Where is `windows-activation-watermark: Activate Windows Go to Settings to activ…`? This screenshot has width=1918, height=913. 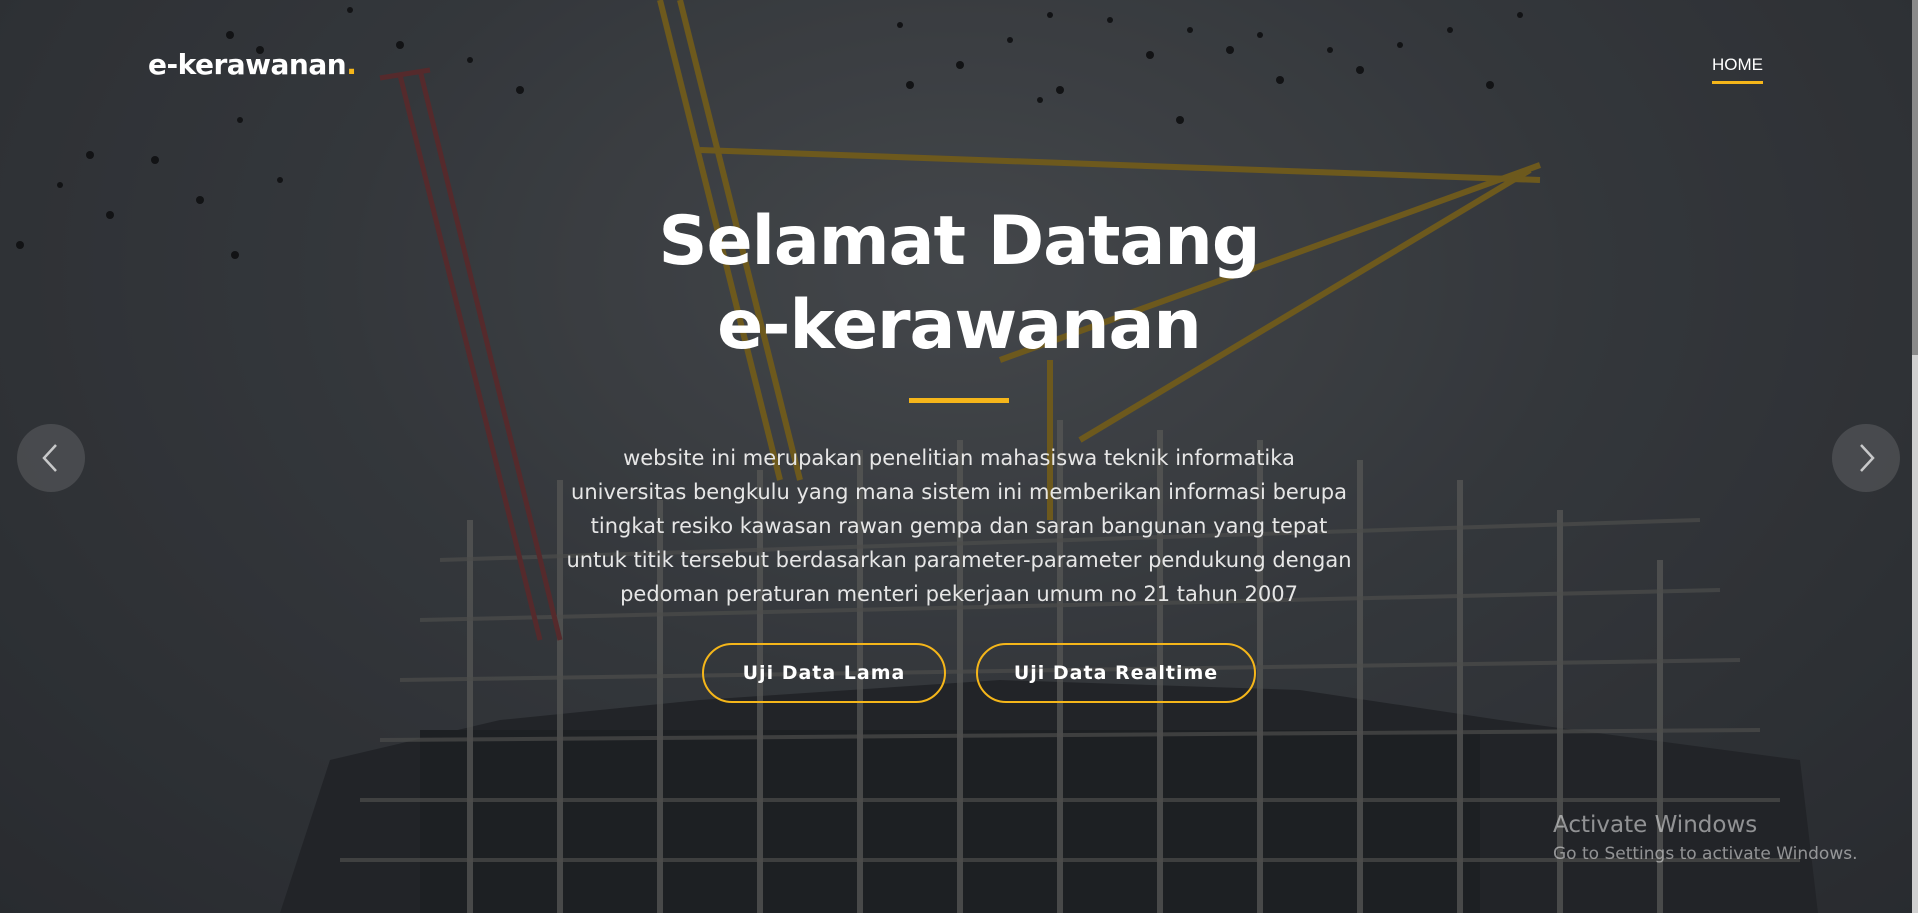
windows-activation-watermark: Activate Windows Go to Settings to activ… is located at coordinates (1705, 838).